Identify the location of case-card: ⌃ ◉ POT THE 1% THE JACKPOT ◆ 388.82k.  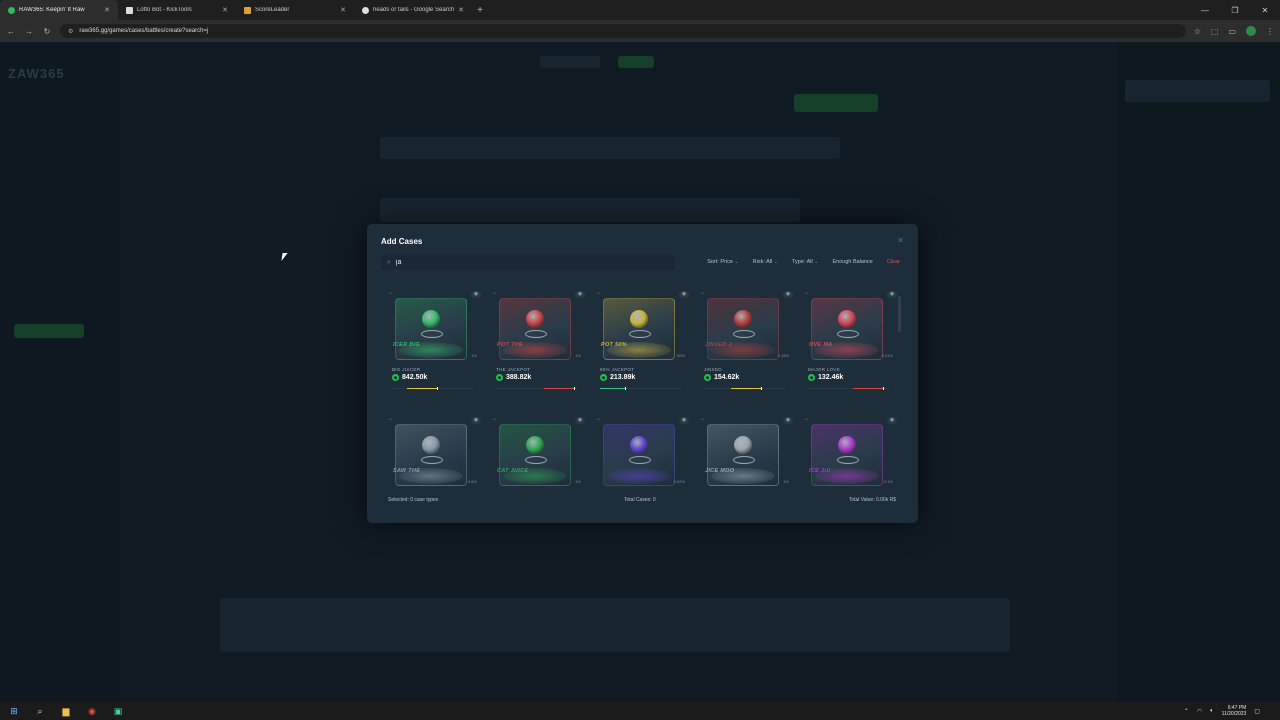
(539, 346).